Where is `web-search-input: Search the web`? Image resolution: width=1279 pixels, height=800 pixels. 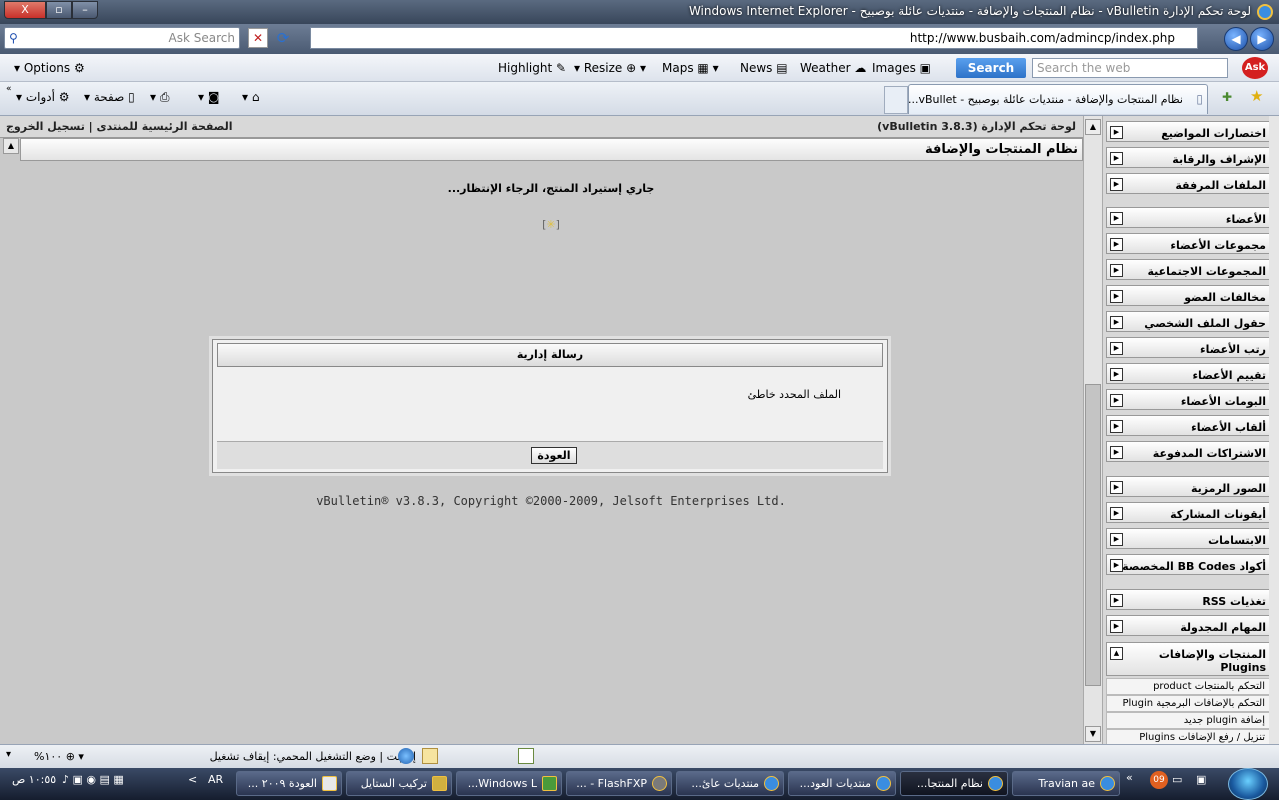 web-search-input: Search the web is located at coordinates (1130, 68).